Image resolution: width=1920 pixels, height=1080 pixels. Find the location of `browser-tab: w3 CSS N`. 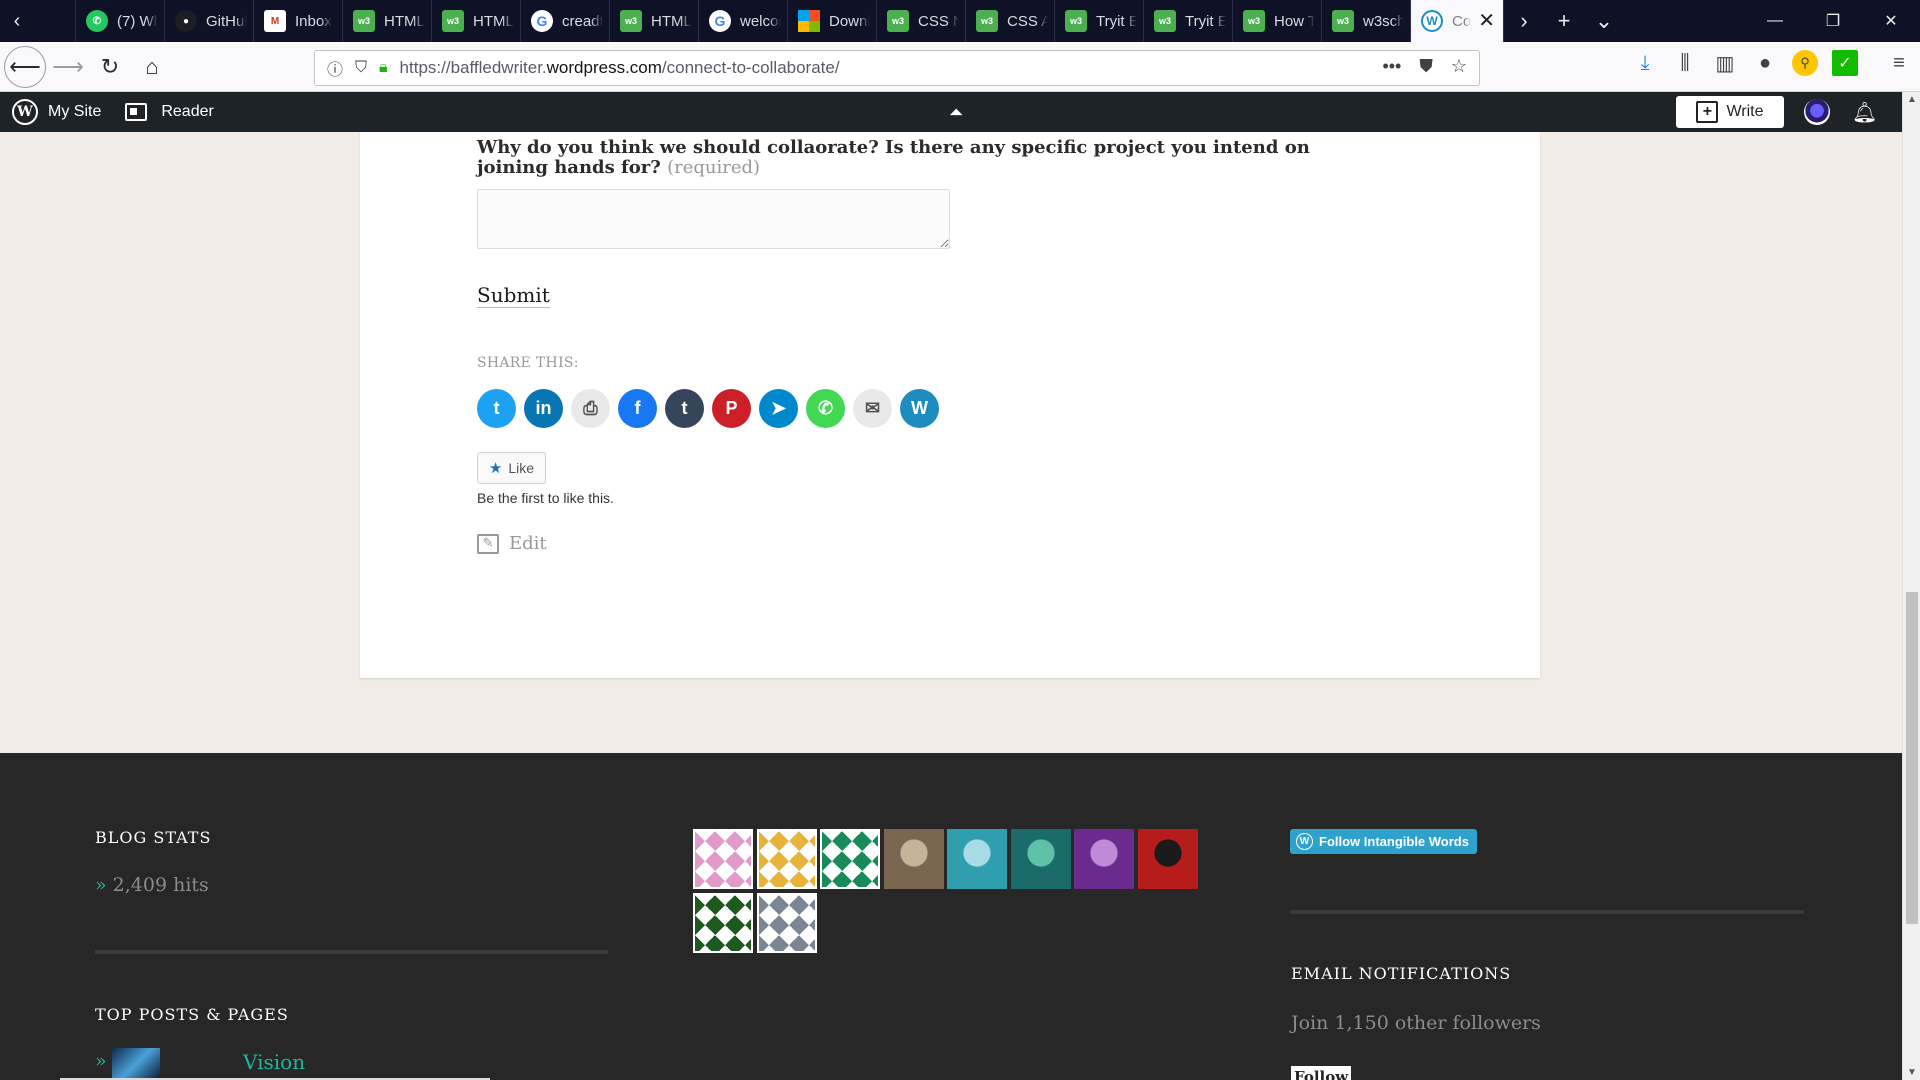

browser-tab: w3 CSS N is located at coordinates (921, 21).